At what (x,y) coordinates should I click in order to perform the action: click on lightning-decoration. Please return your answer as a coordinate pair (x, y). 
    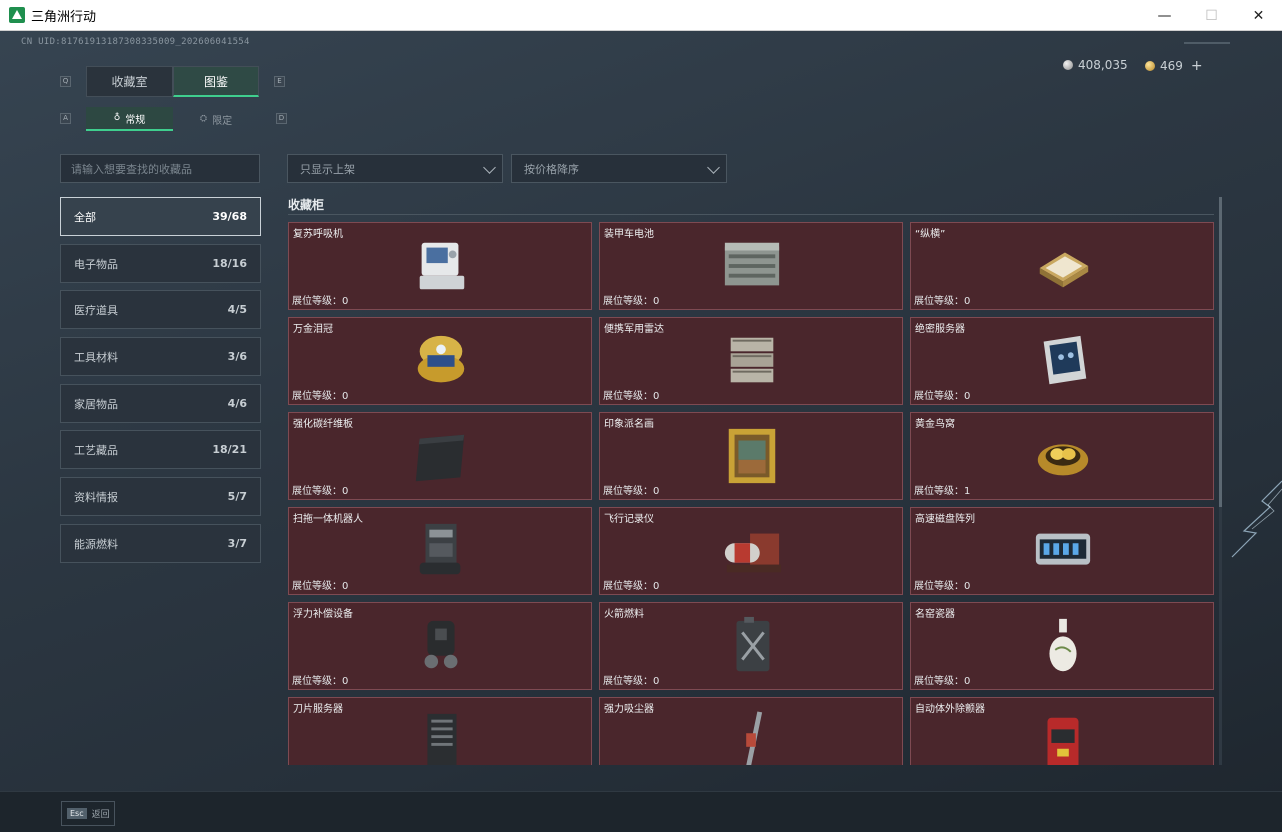
    Looking at the image, I should click on (1256, 519).